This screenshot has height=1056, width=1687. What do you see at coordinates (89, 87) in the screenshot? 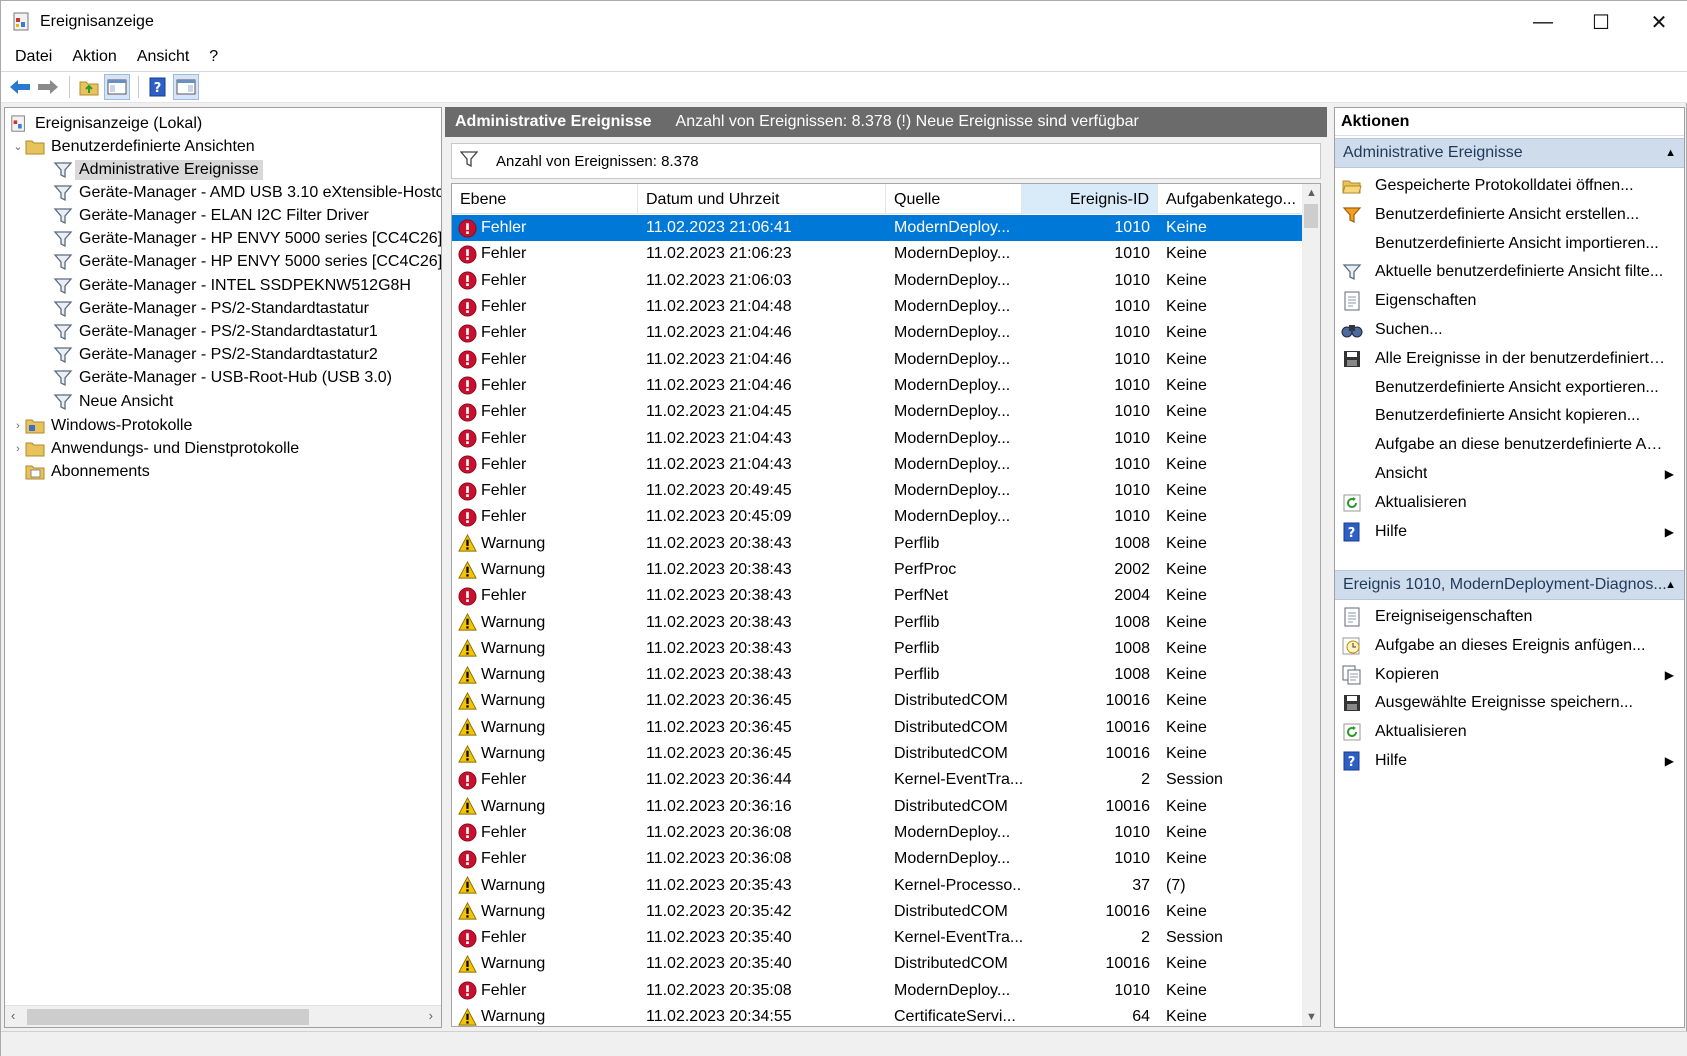
I see `up-folder-icon` at bounding box center [89, 87].